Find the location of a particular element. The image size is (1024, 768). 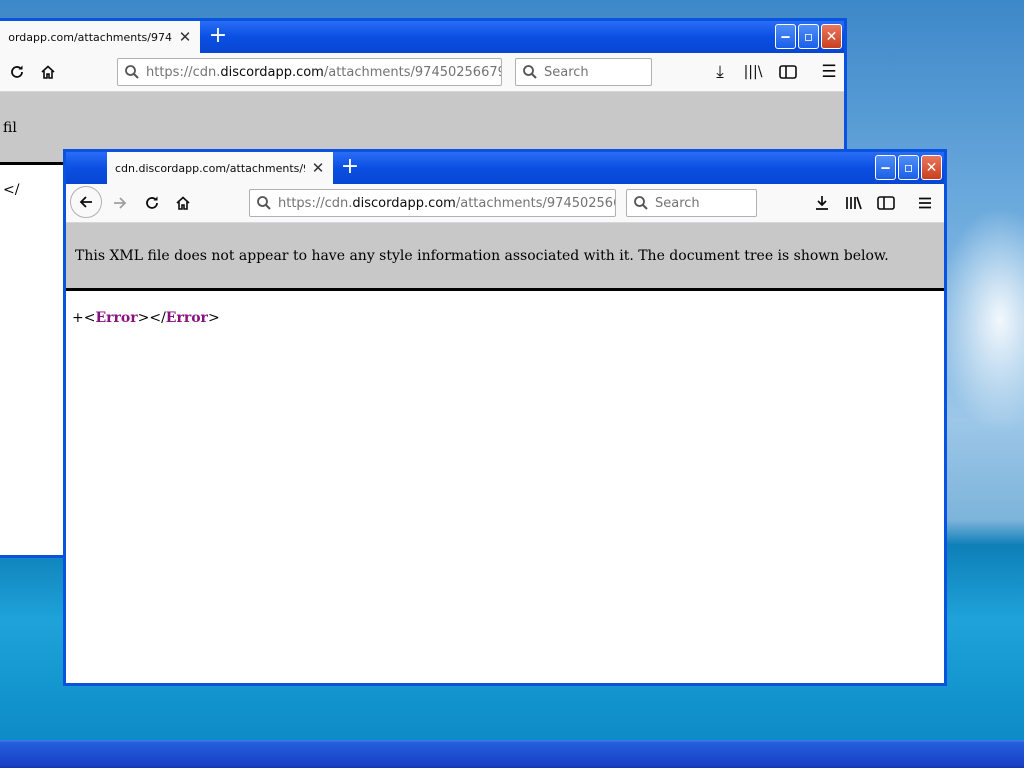

back-window-controls: ‒ ▫ ✕ is located at coordinates (808, 36).